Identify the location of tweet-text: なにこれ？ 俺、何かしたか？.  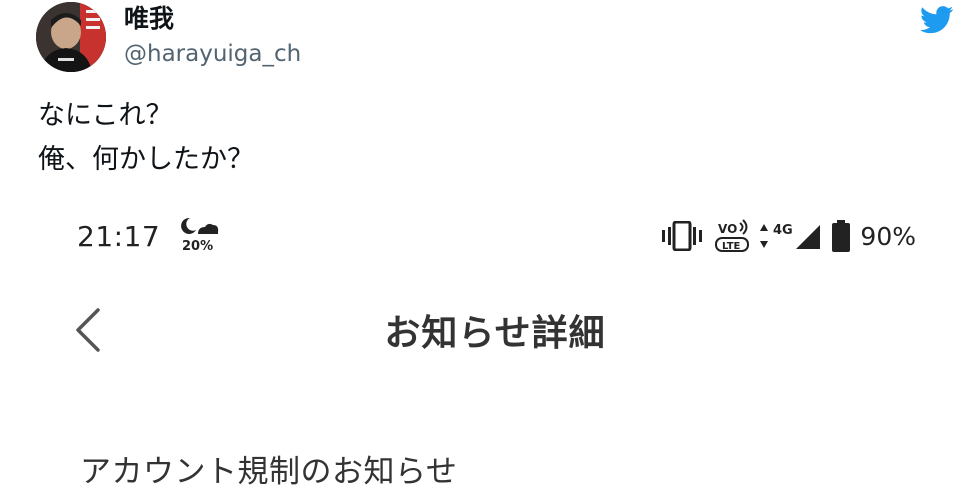
(146, 138).